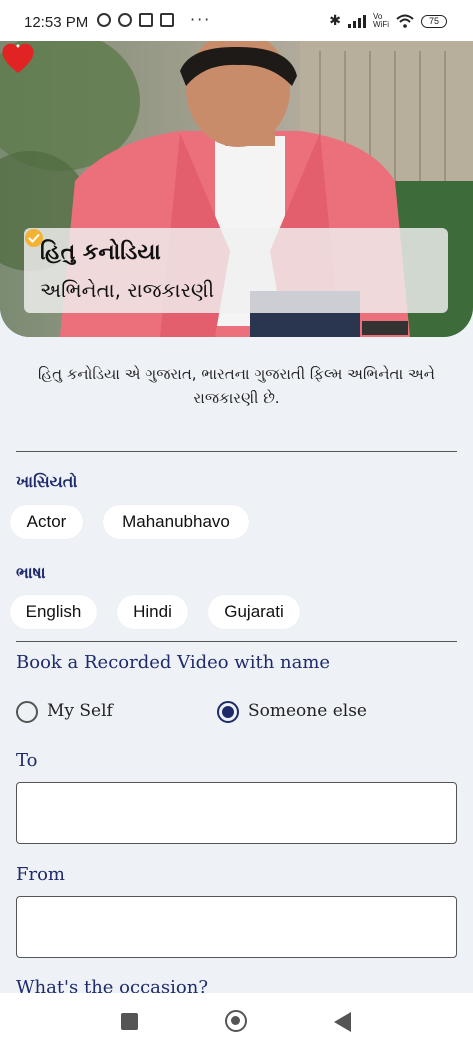  I want to click on more-notifications-icon: ···, so click(201, 19).